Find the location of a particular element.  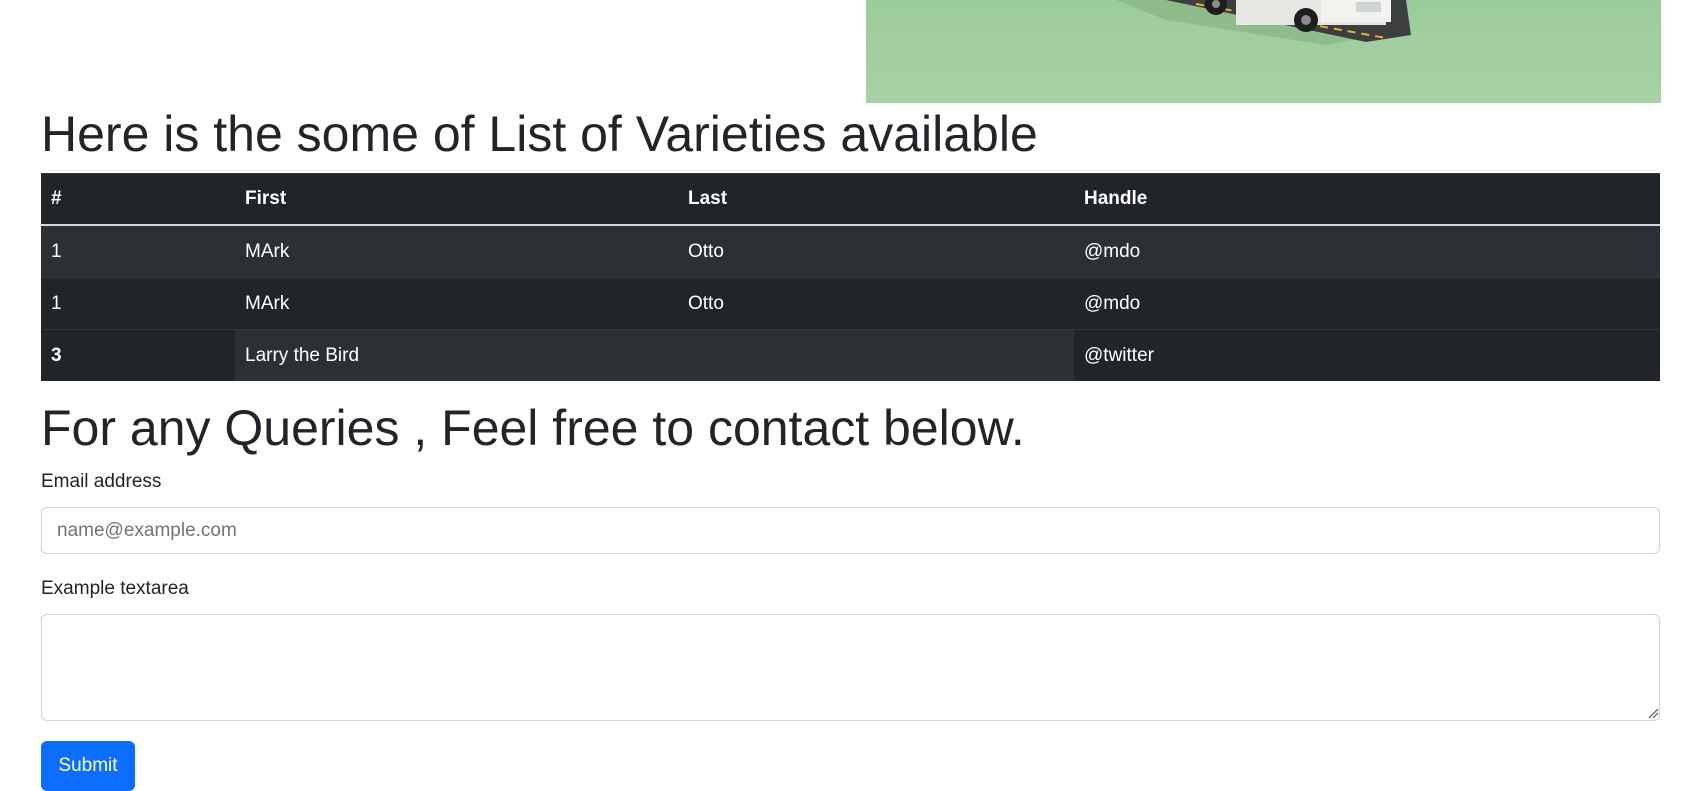

table-row: 3 Larry the Bird @twitter is located at coordinates (850, 355).